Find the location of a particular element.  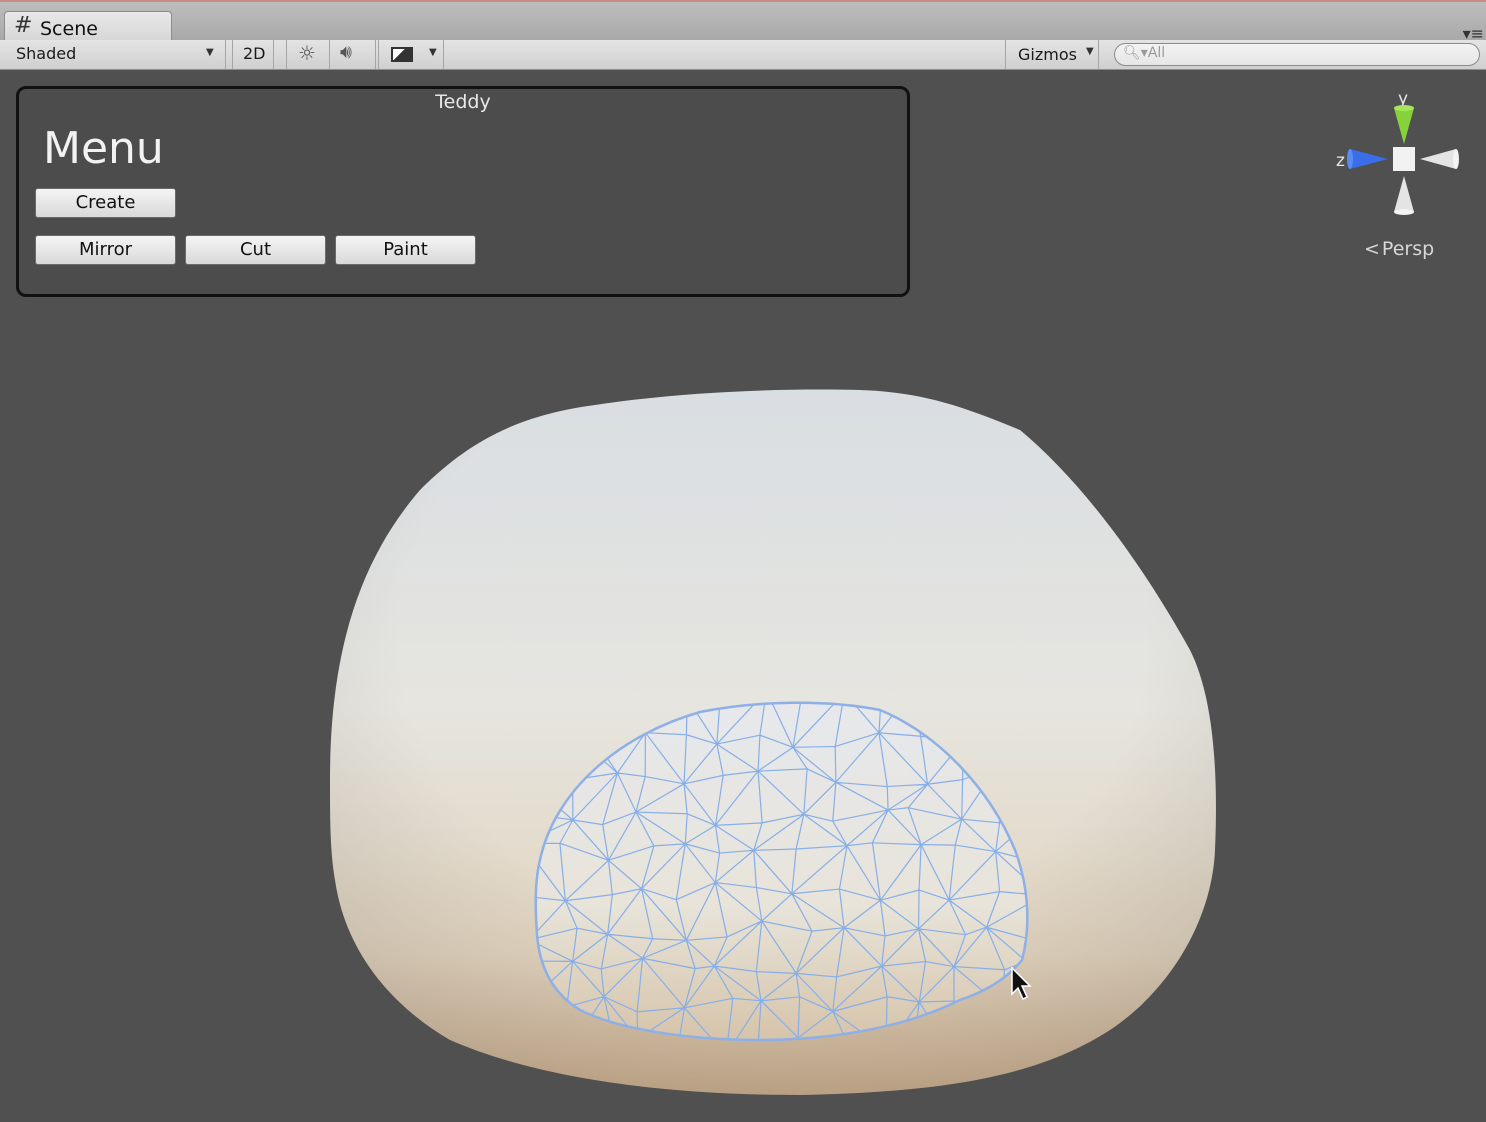

window-title: Teddy is located at coordinates (463, 102).